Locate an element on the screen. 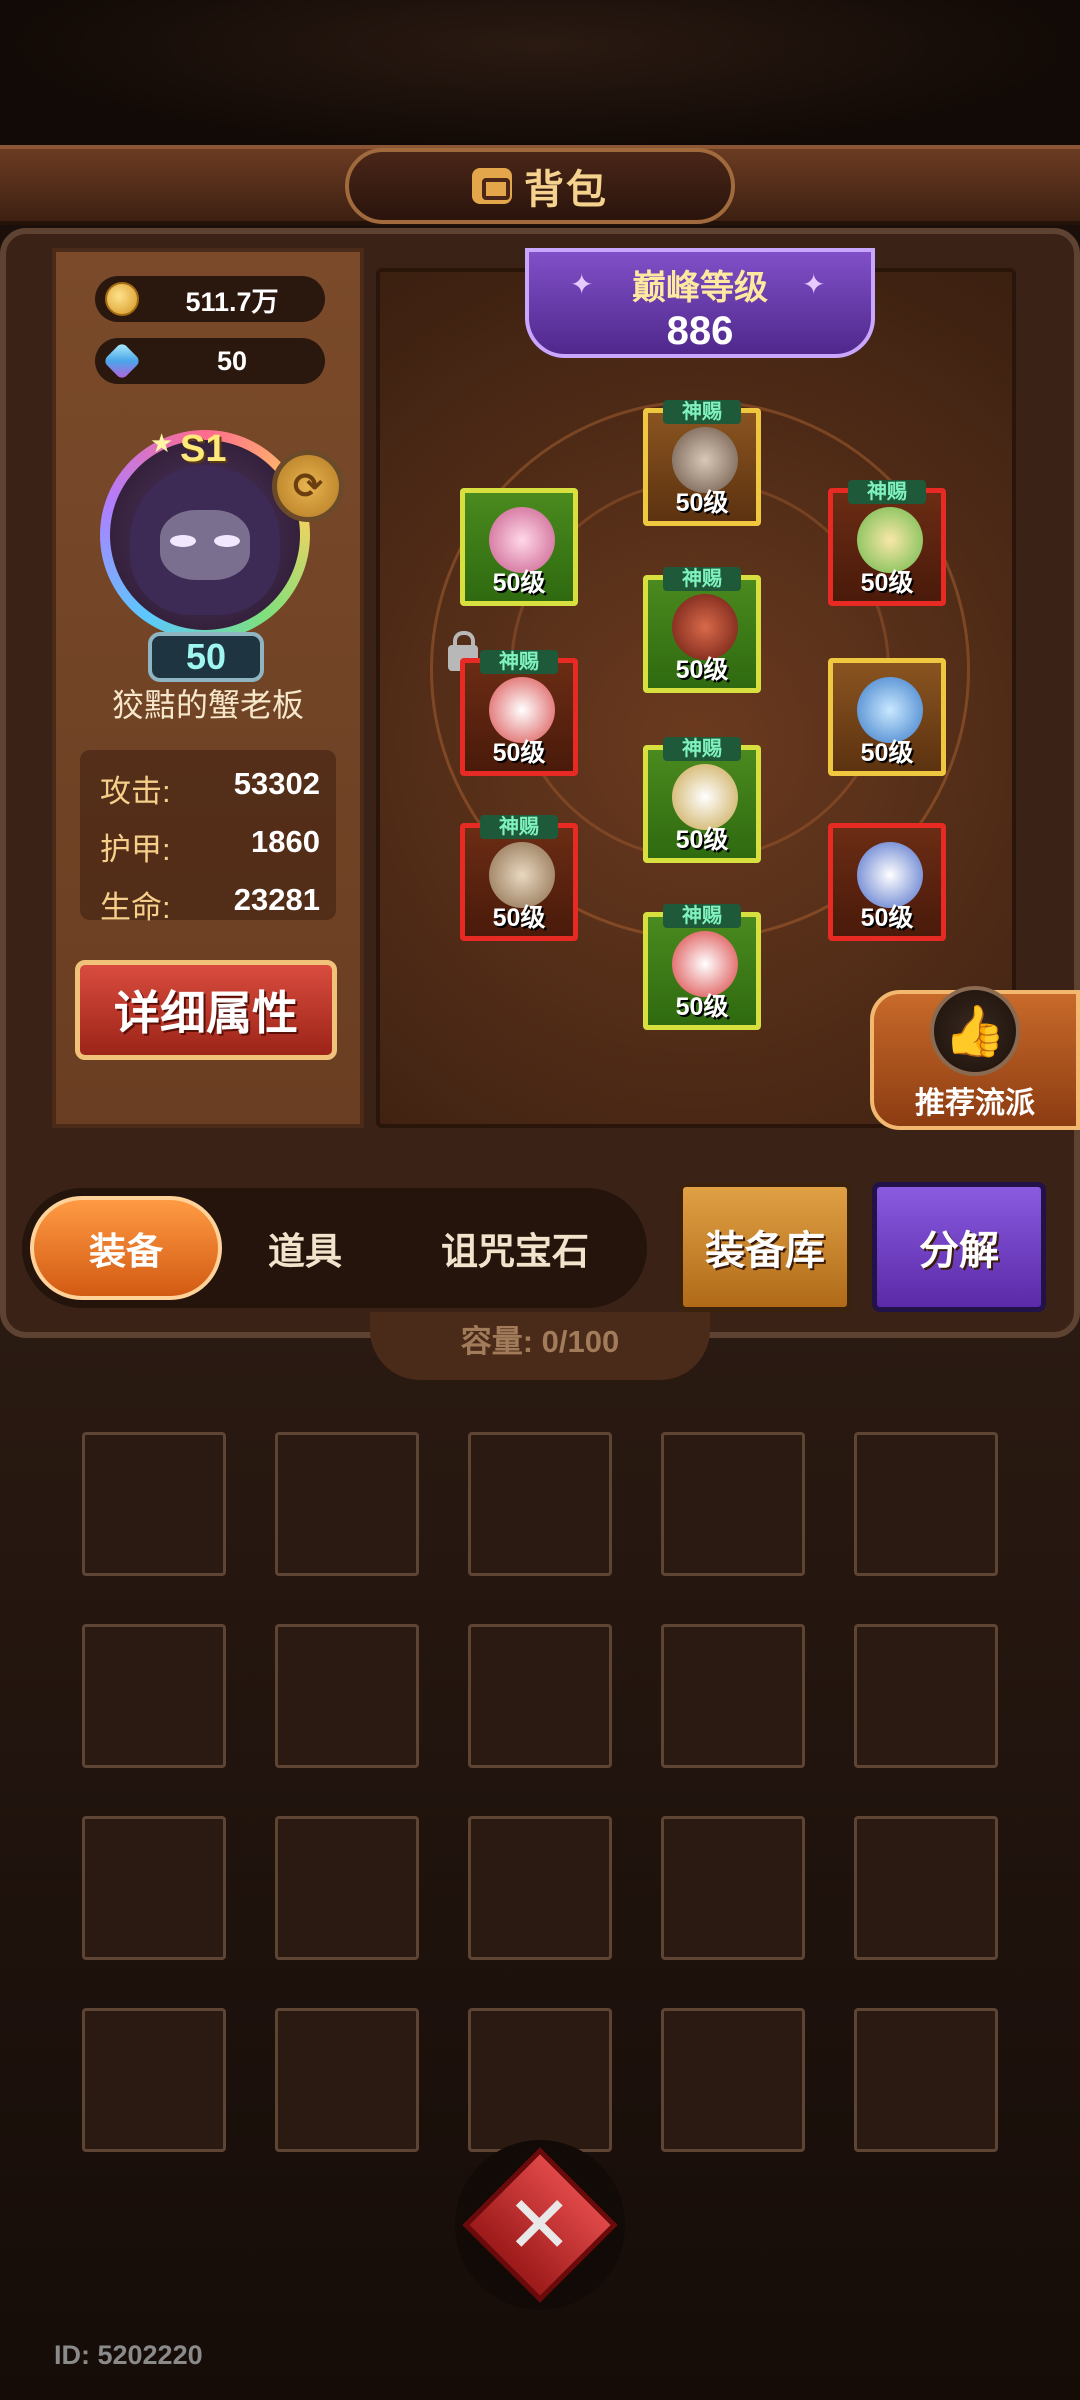  equip-slot-necklace: 50级 is located at coordinates (887, 547).